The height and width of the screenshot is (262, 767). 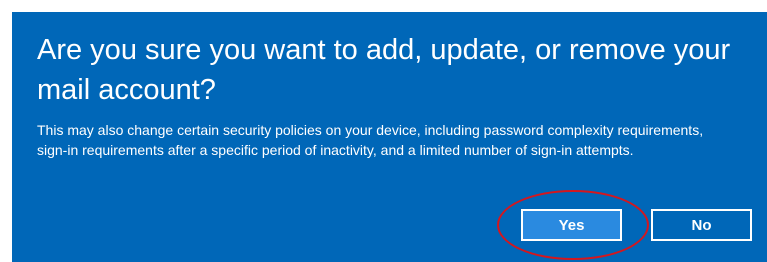 What do you see at coordinates (571, 225) in the screenshot?
I see `yes-button: Yes` at bounding box center [571, 225].